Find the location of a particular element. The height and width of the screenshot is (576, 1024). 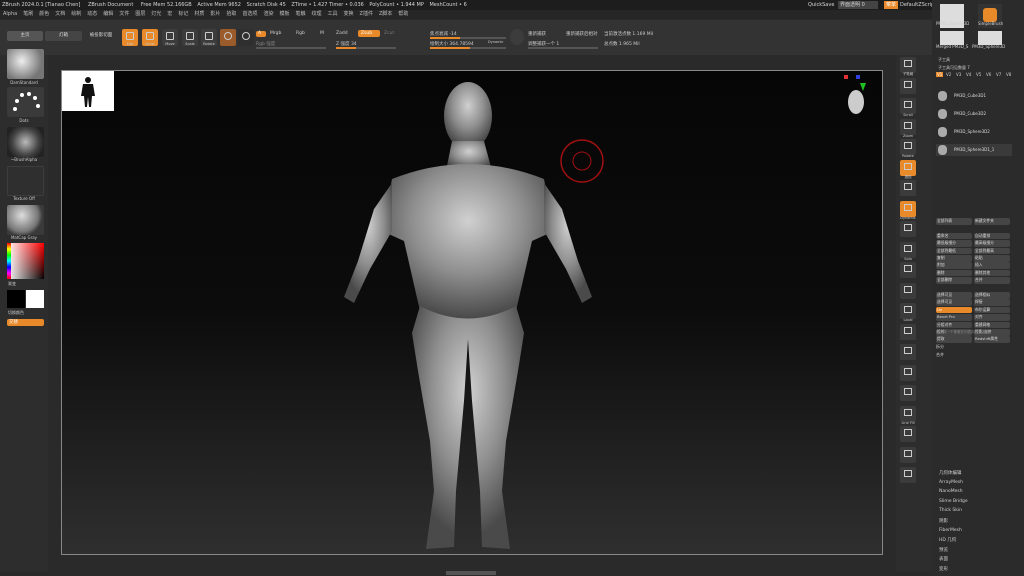

brush-button is located at coordinates (25, 64).